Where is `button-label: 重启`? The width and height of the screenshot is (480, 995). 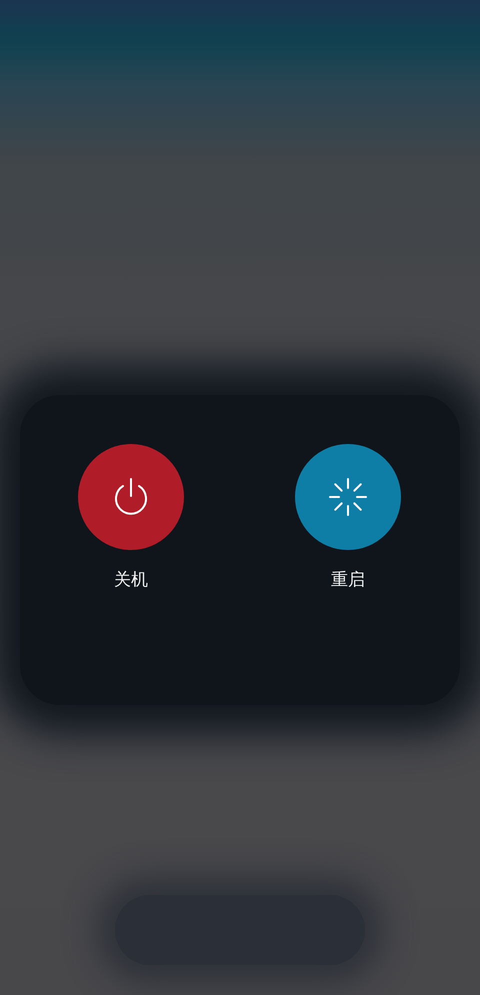
button-label: 重启 is located at coordinates (348, 580).